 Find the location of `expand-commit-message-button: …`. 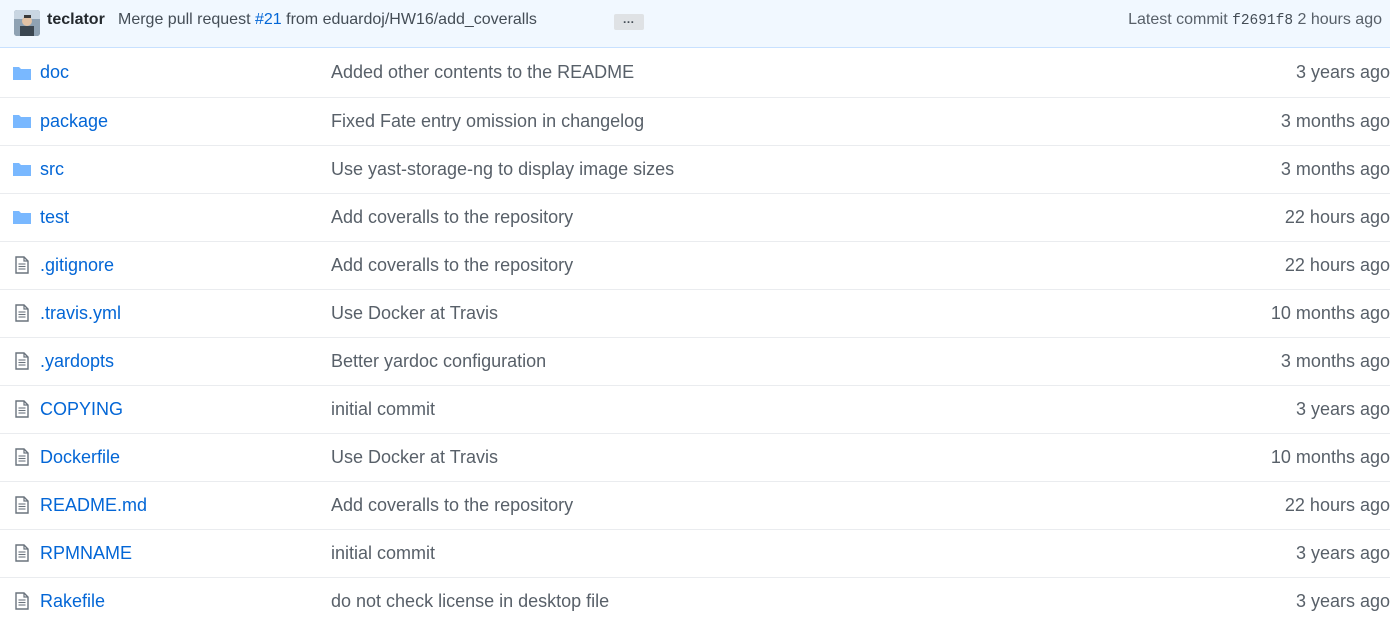

expand-commit-message-button: … is located at coordinates (629, 21).